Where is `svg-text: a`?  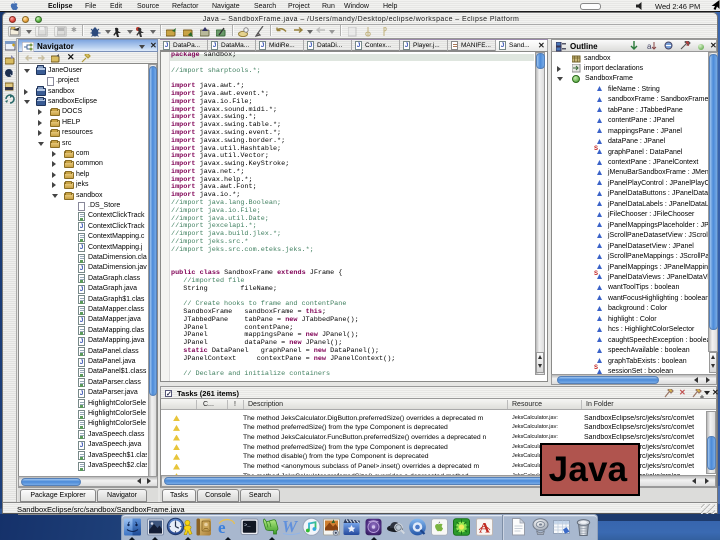
svg-text: a is located at coordinates (649, 46).